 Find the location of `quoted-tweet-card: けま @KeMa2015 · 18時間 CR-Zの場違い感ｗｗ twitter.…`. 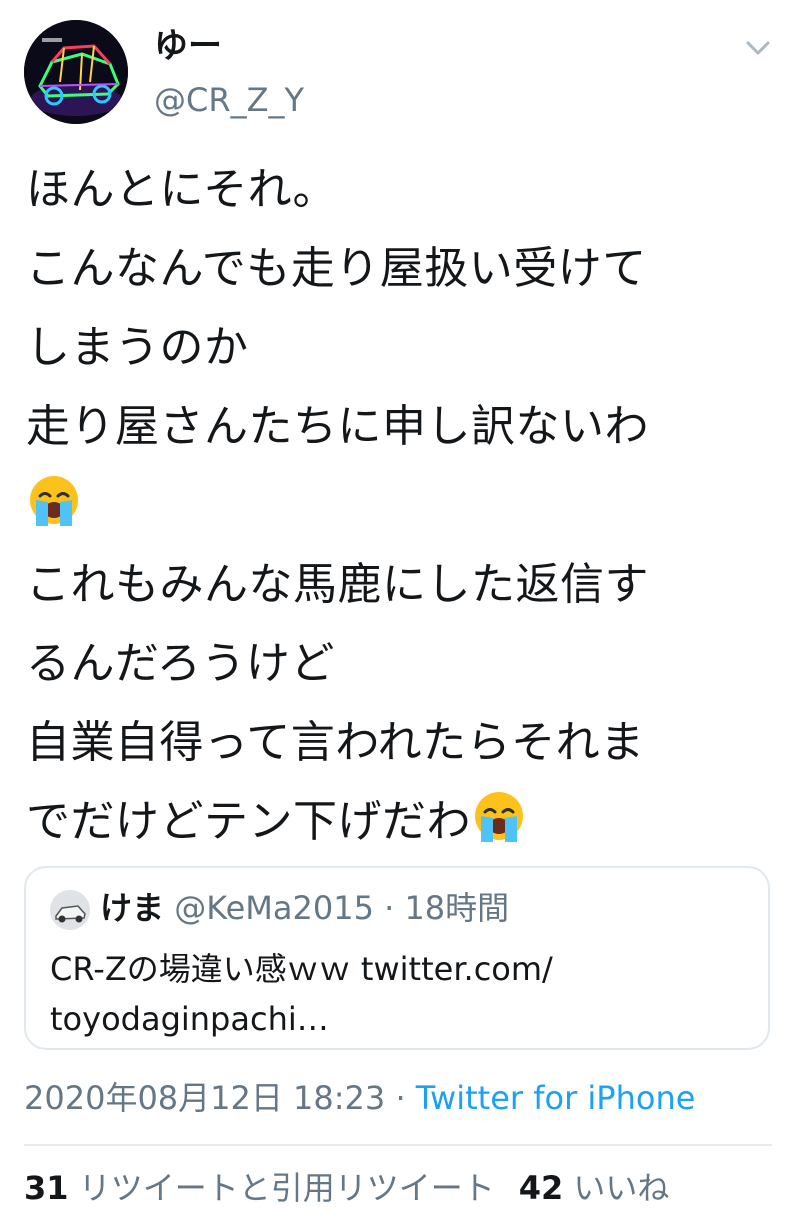

quoted-tweet-card: けま @KeMa2015 · 18時間 CR-Zの場違い感ｗｗ twitter.… is located at coordinates (397, 958).